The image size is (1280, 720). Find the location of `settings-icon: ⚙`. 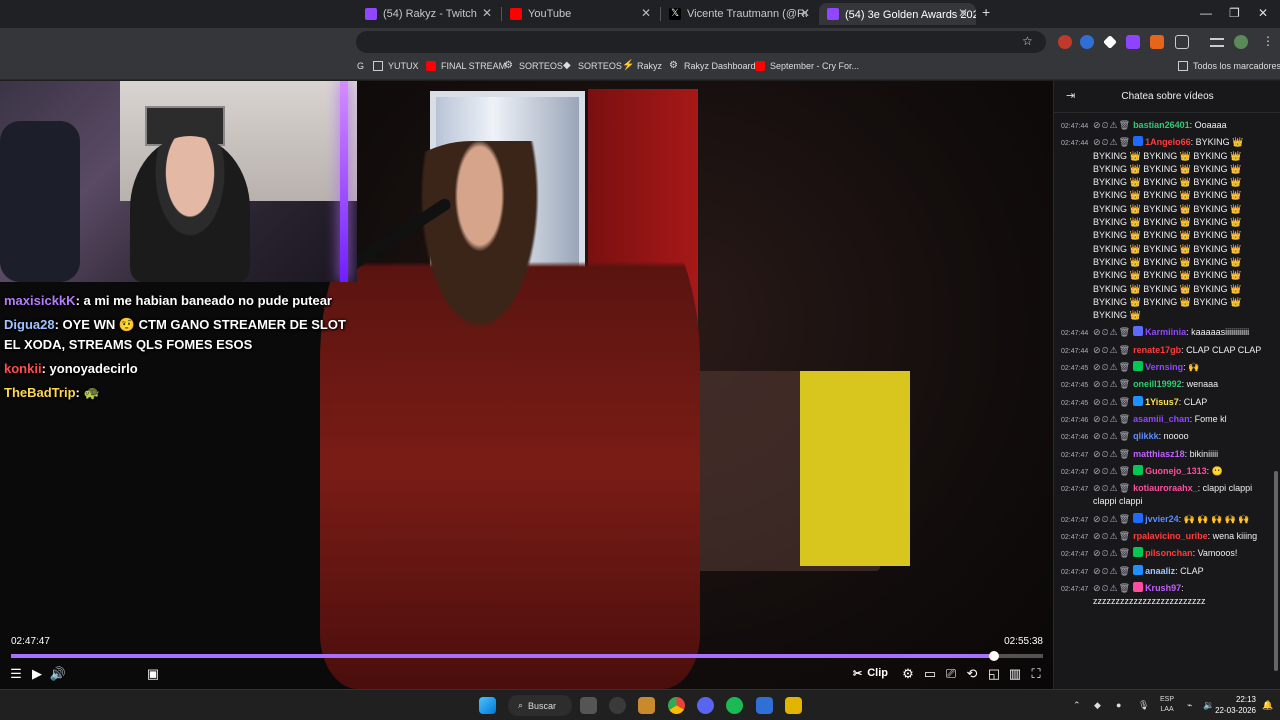

settings-icon: ⚙ is located at coordinates (908, 674).